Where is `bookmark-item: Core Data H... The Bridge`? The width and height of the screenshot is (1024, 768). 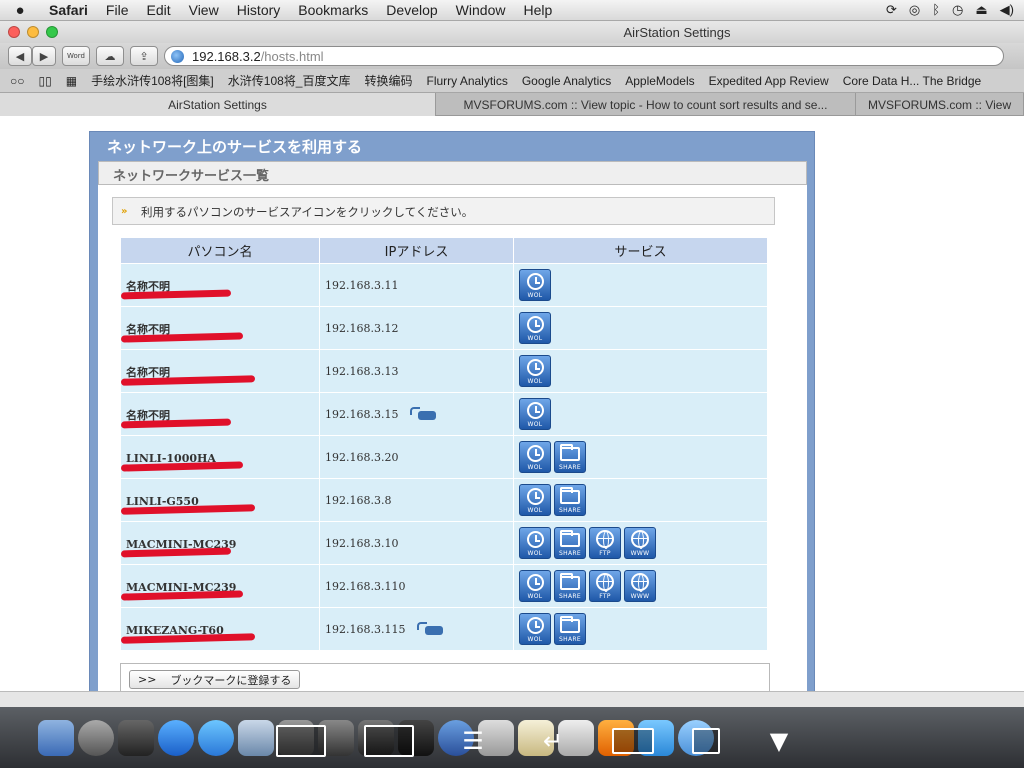
bookmark-item: Core Data H... The Bridge is located at coordinates (912, 81).